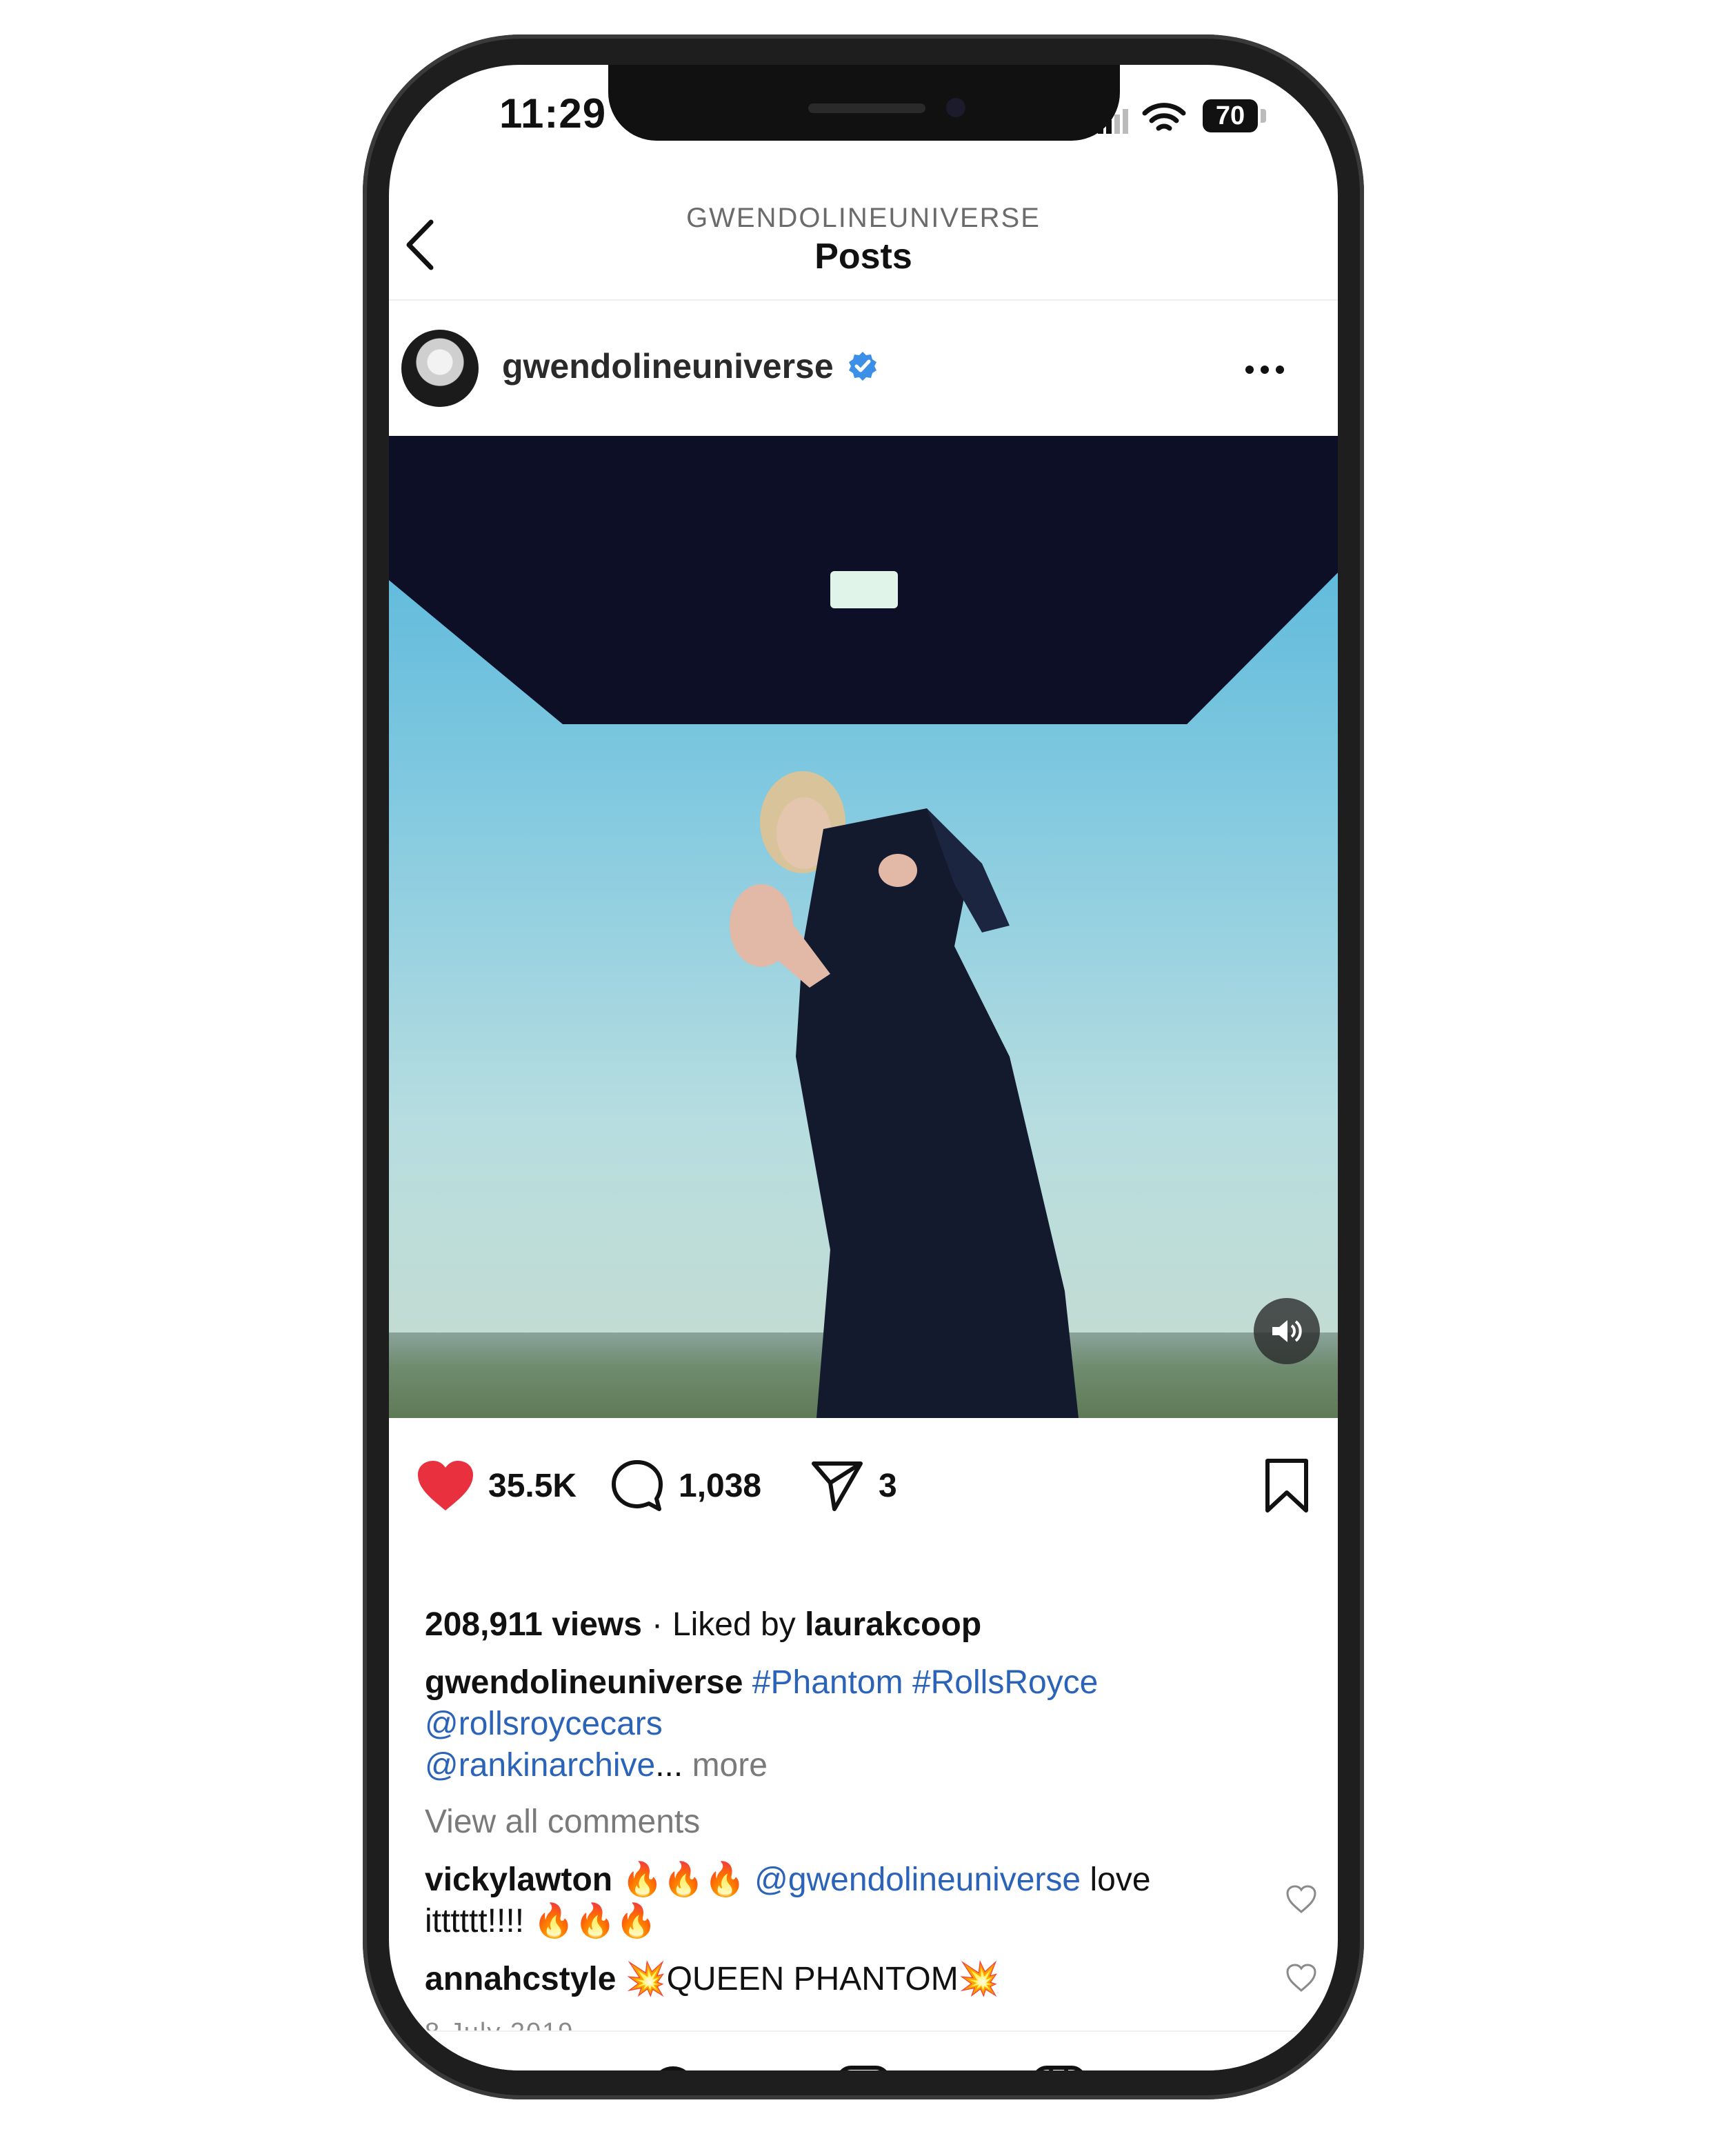  What do you see at coordinates (864, 589) in the screenshot?
I see `video-roof-light` at bounding box center [864, 589].